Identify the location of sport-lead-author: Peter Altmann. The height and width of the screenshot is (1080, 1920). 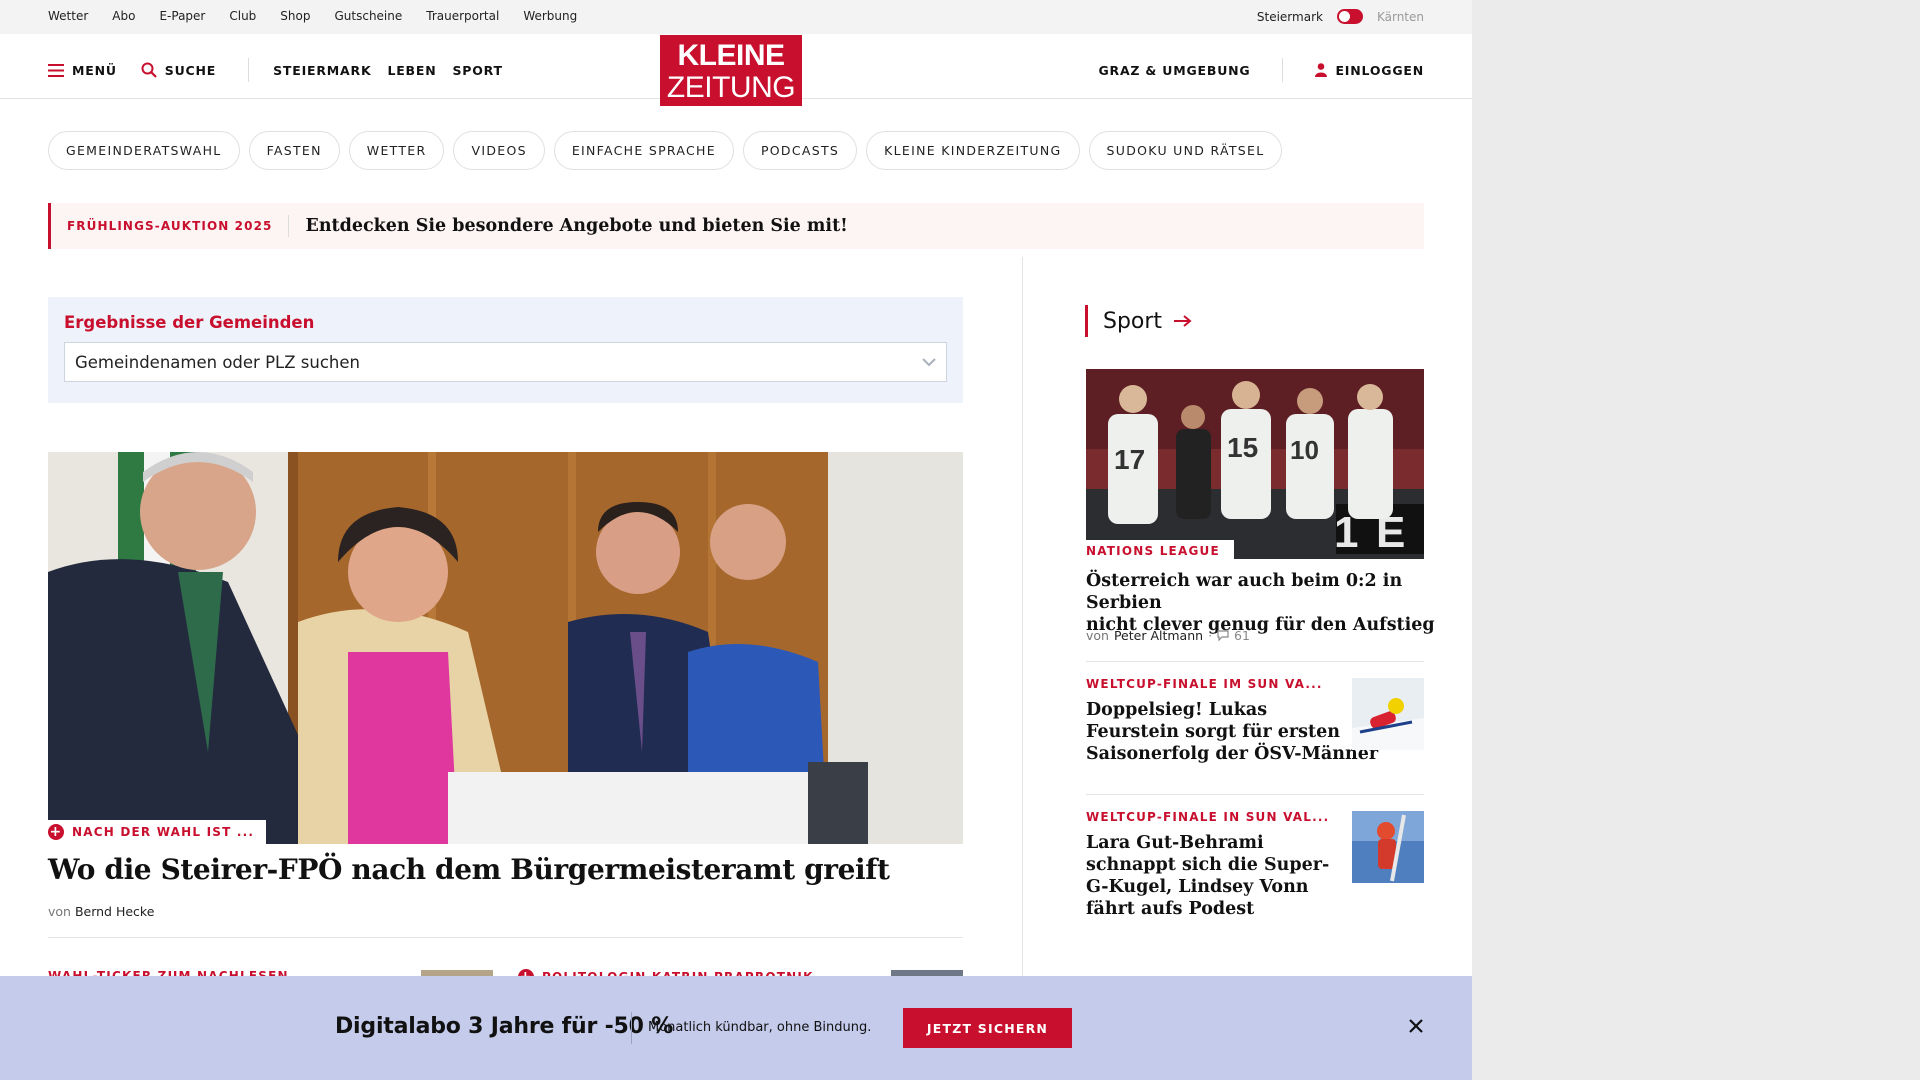
(1158, 635).